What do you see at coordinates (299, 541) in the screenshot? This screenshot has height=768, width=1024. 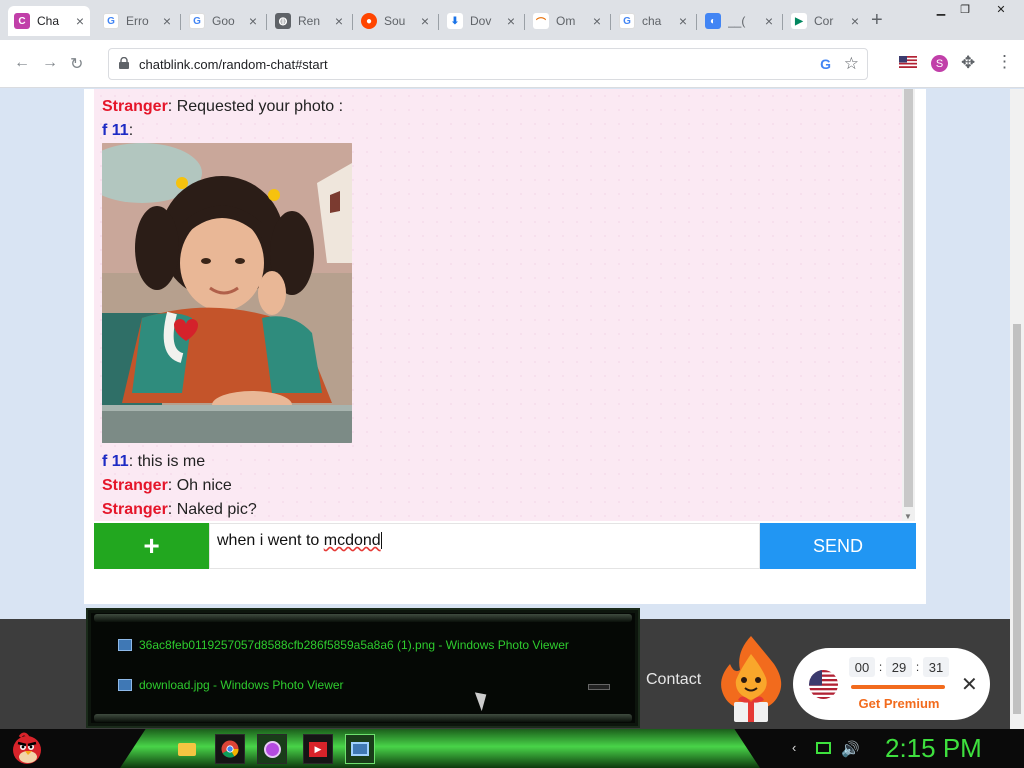 I see `message-input-value: when i went to mcdond` at bounding box center [299, 541].